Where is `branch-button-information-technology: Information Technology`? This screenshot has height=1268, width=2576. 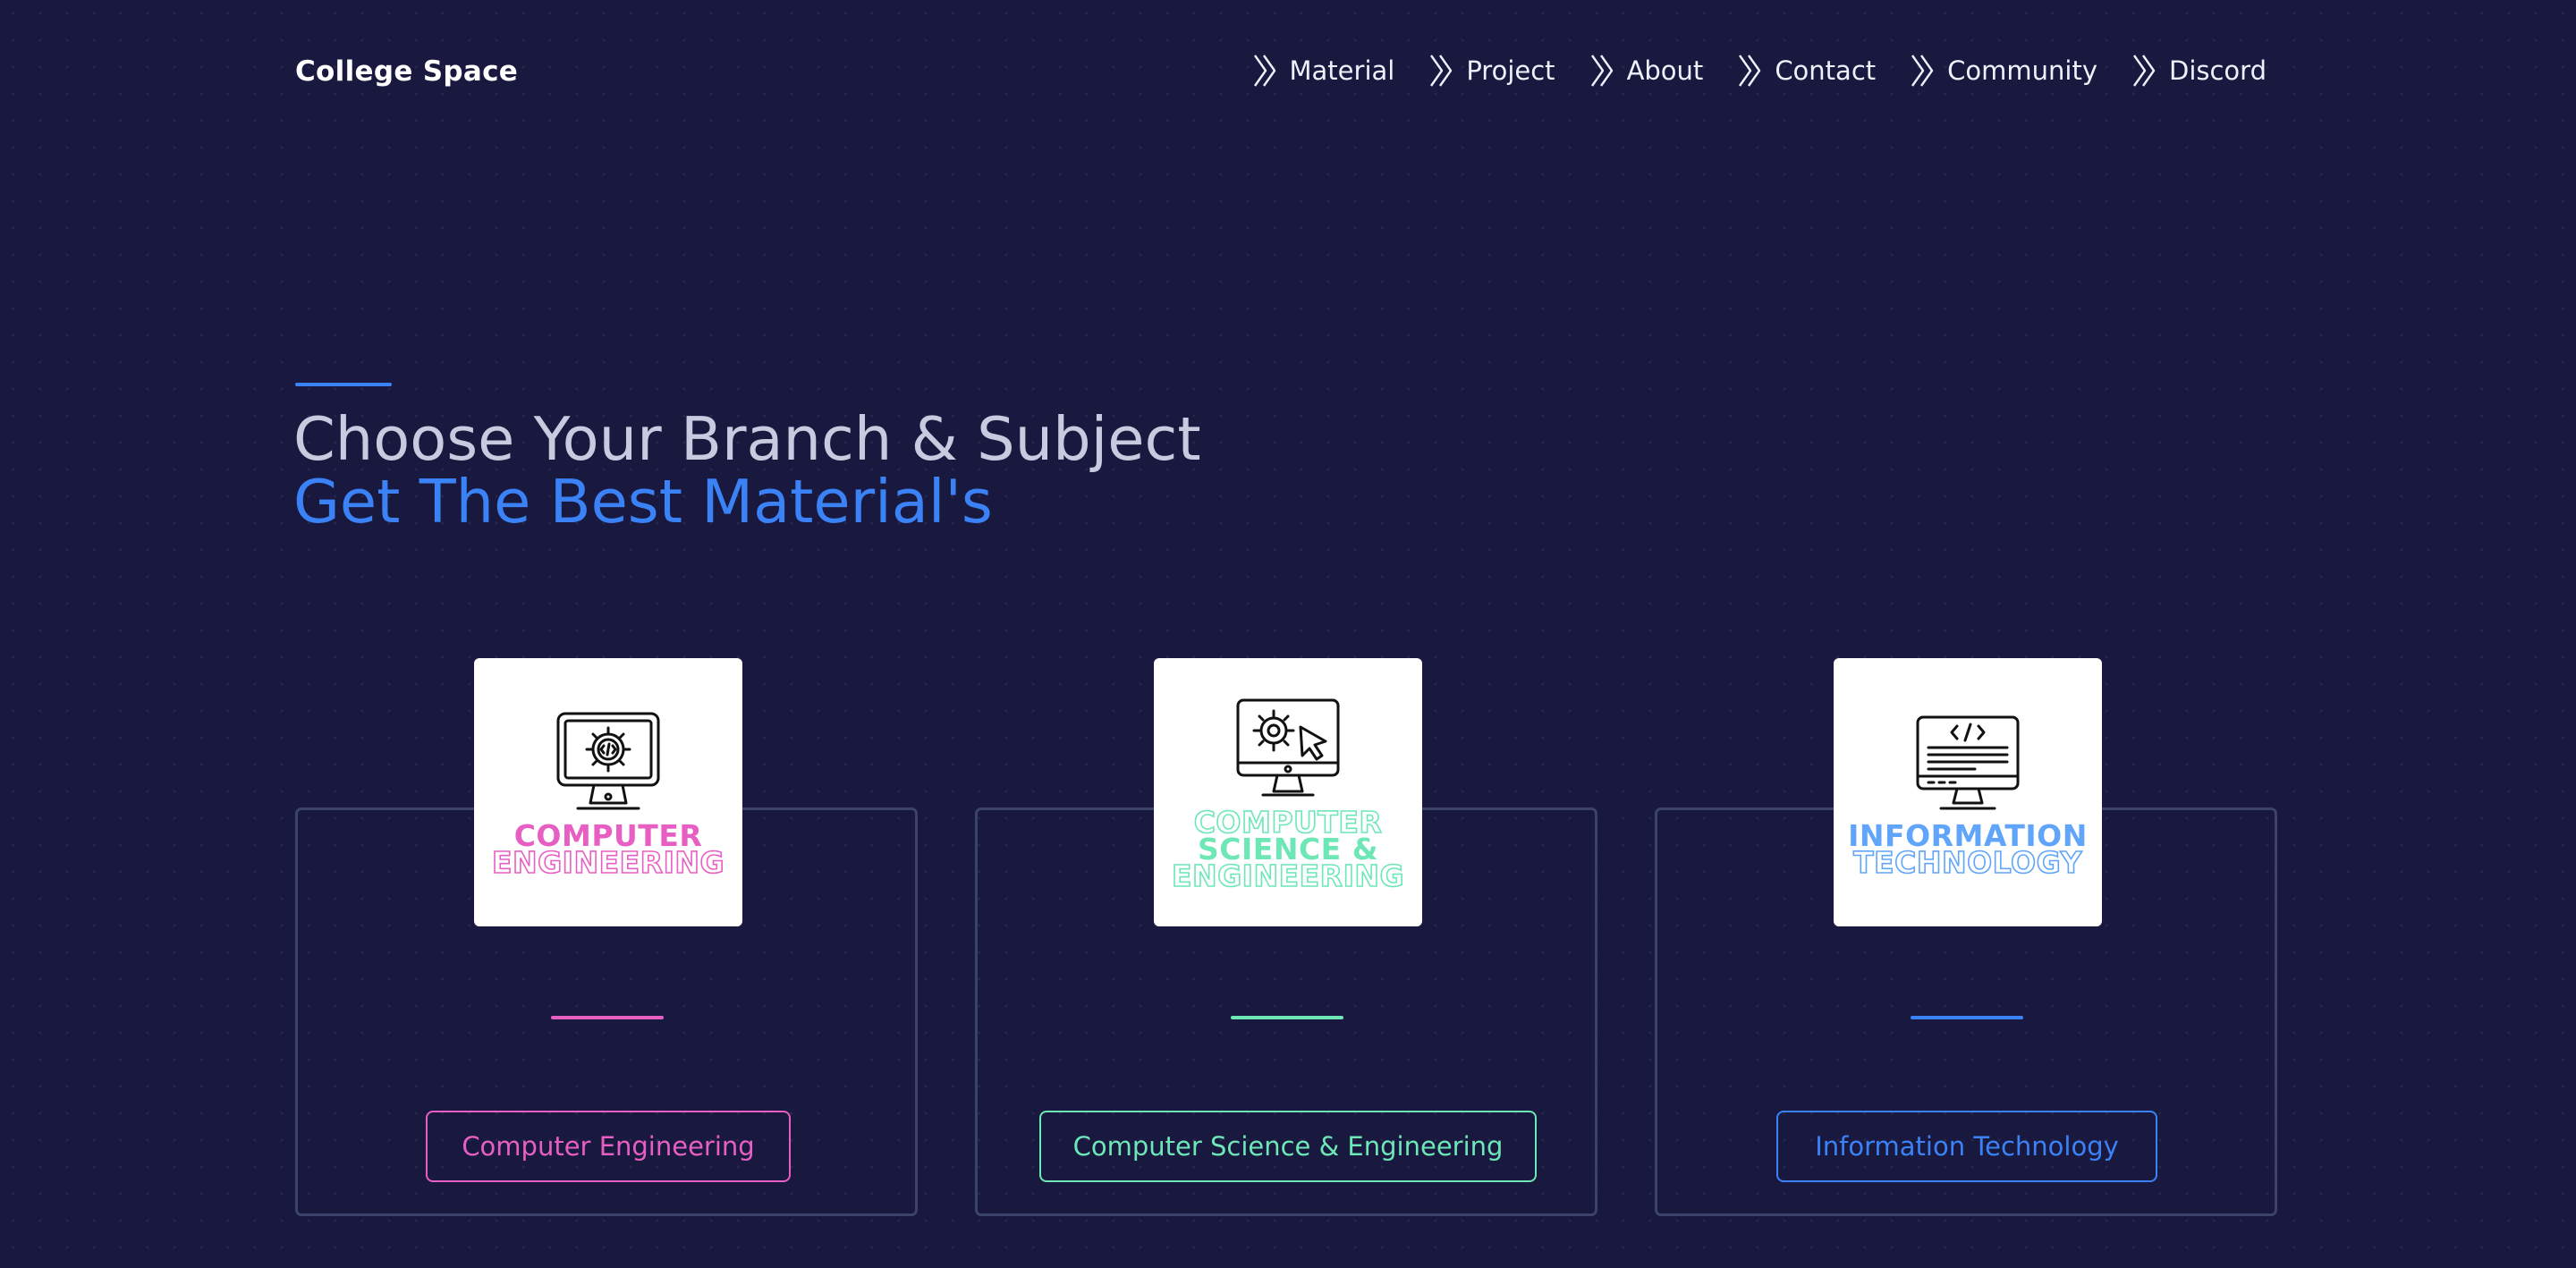
branch-button-information-technology: Information Technology is located at coordinates (1966, 1146).